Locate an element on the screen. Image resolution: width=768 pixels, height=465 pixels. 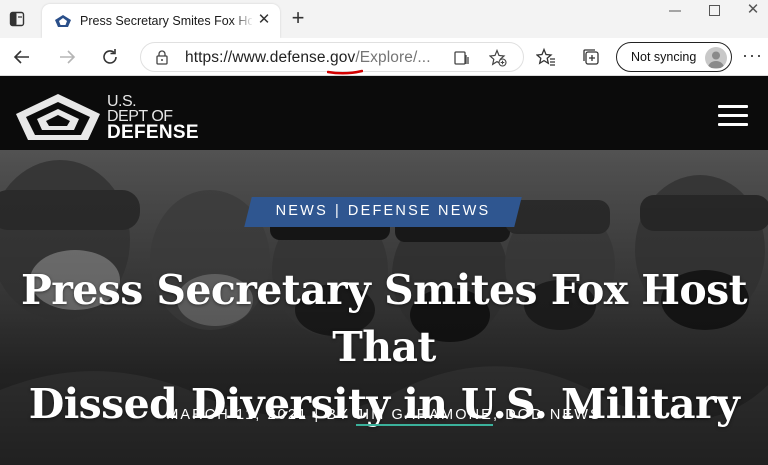
article-date: MARCH 11, 2021 is located at coordinates (237, 415).